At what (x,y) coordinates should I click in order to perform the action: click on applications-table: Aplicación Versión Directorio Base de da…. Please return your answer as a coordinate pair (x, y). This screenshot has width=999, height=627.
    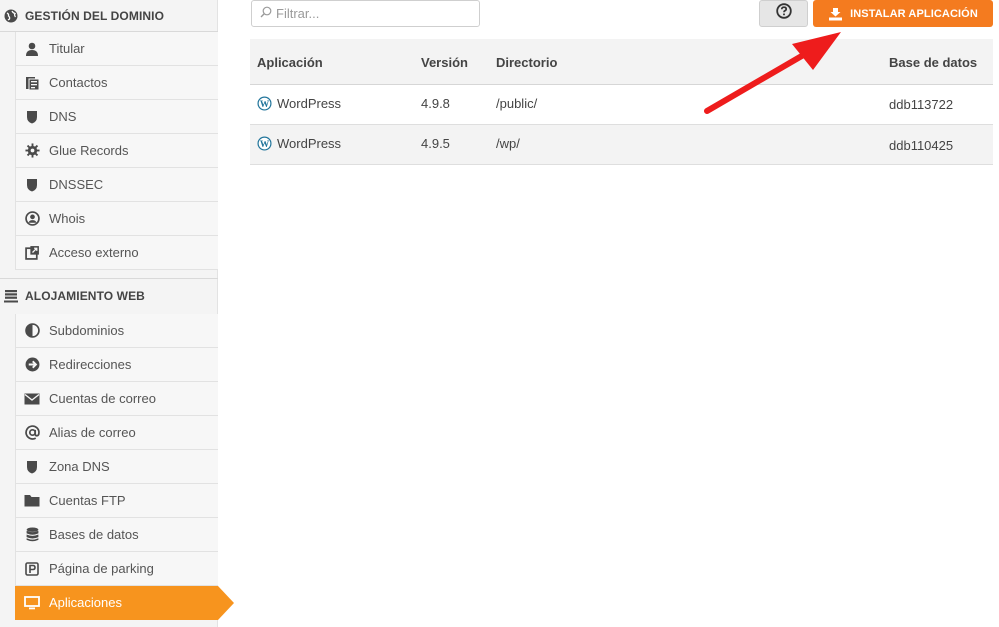
    Looking at the image, I should click on (621, 102).